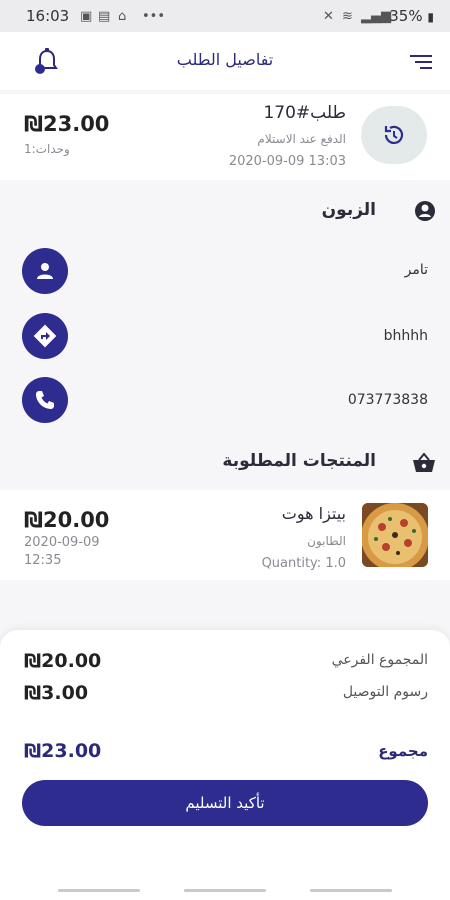  Describe the element at coordinates (56, 693) in the screenshot. I see `delivery-fee-value: ₪3.00` at that location.